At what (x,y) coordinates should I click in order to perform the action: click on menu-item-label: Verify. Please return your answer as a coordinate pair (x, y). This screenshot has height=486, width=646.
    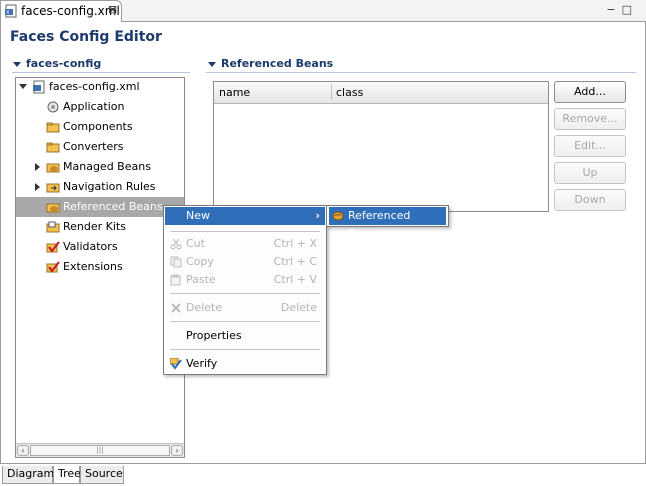
    Looking at the image, I should click on (202, 363).